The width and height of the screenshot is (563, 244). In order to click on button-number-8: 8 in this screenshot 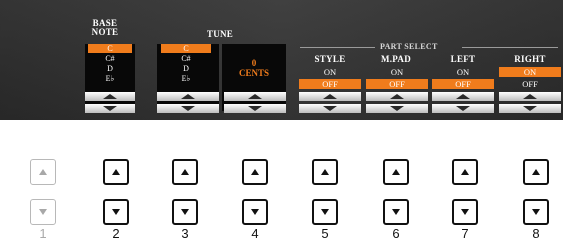, I will do `click(536, 233)`.